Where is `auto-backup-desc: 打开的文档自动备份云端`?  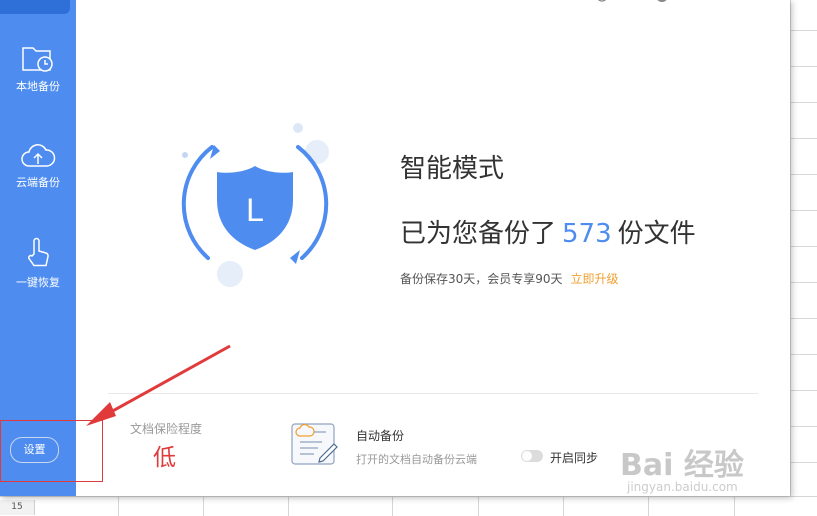
auto-backup-desc: 打开的文档自动备份云端 is located at coordinates (416, 459).